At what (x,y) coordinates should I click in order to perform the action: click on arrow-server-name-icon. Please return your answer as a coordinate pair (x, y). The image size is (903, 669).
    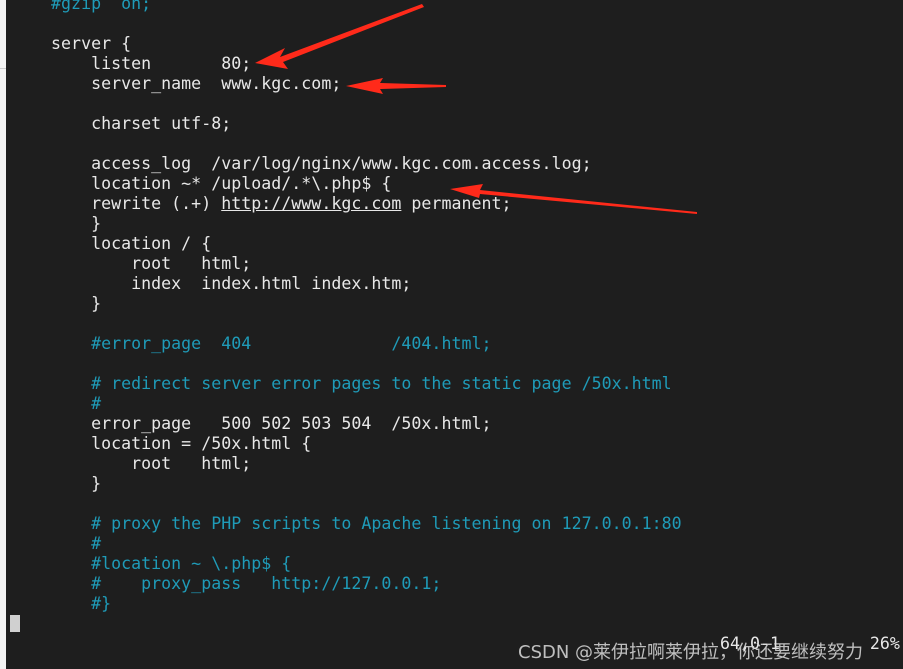
    Looking at the image, I should click on (396, 86).